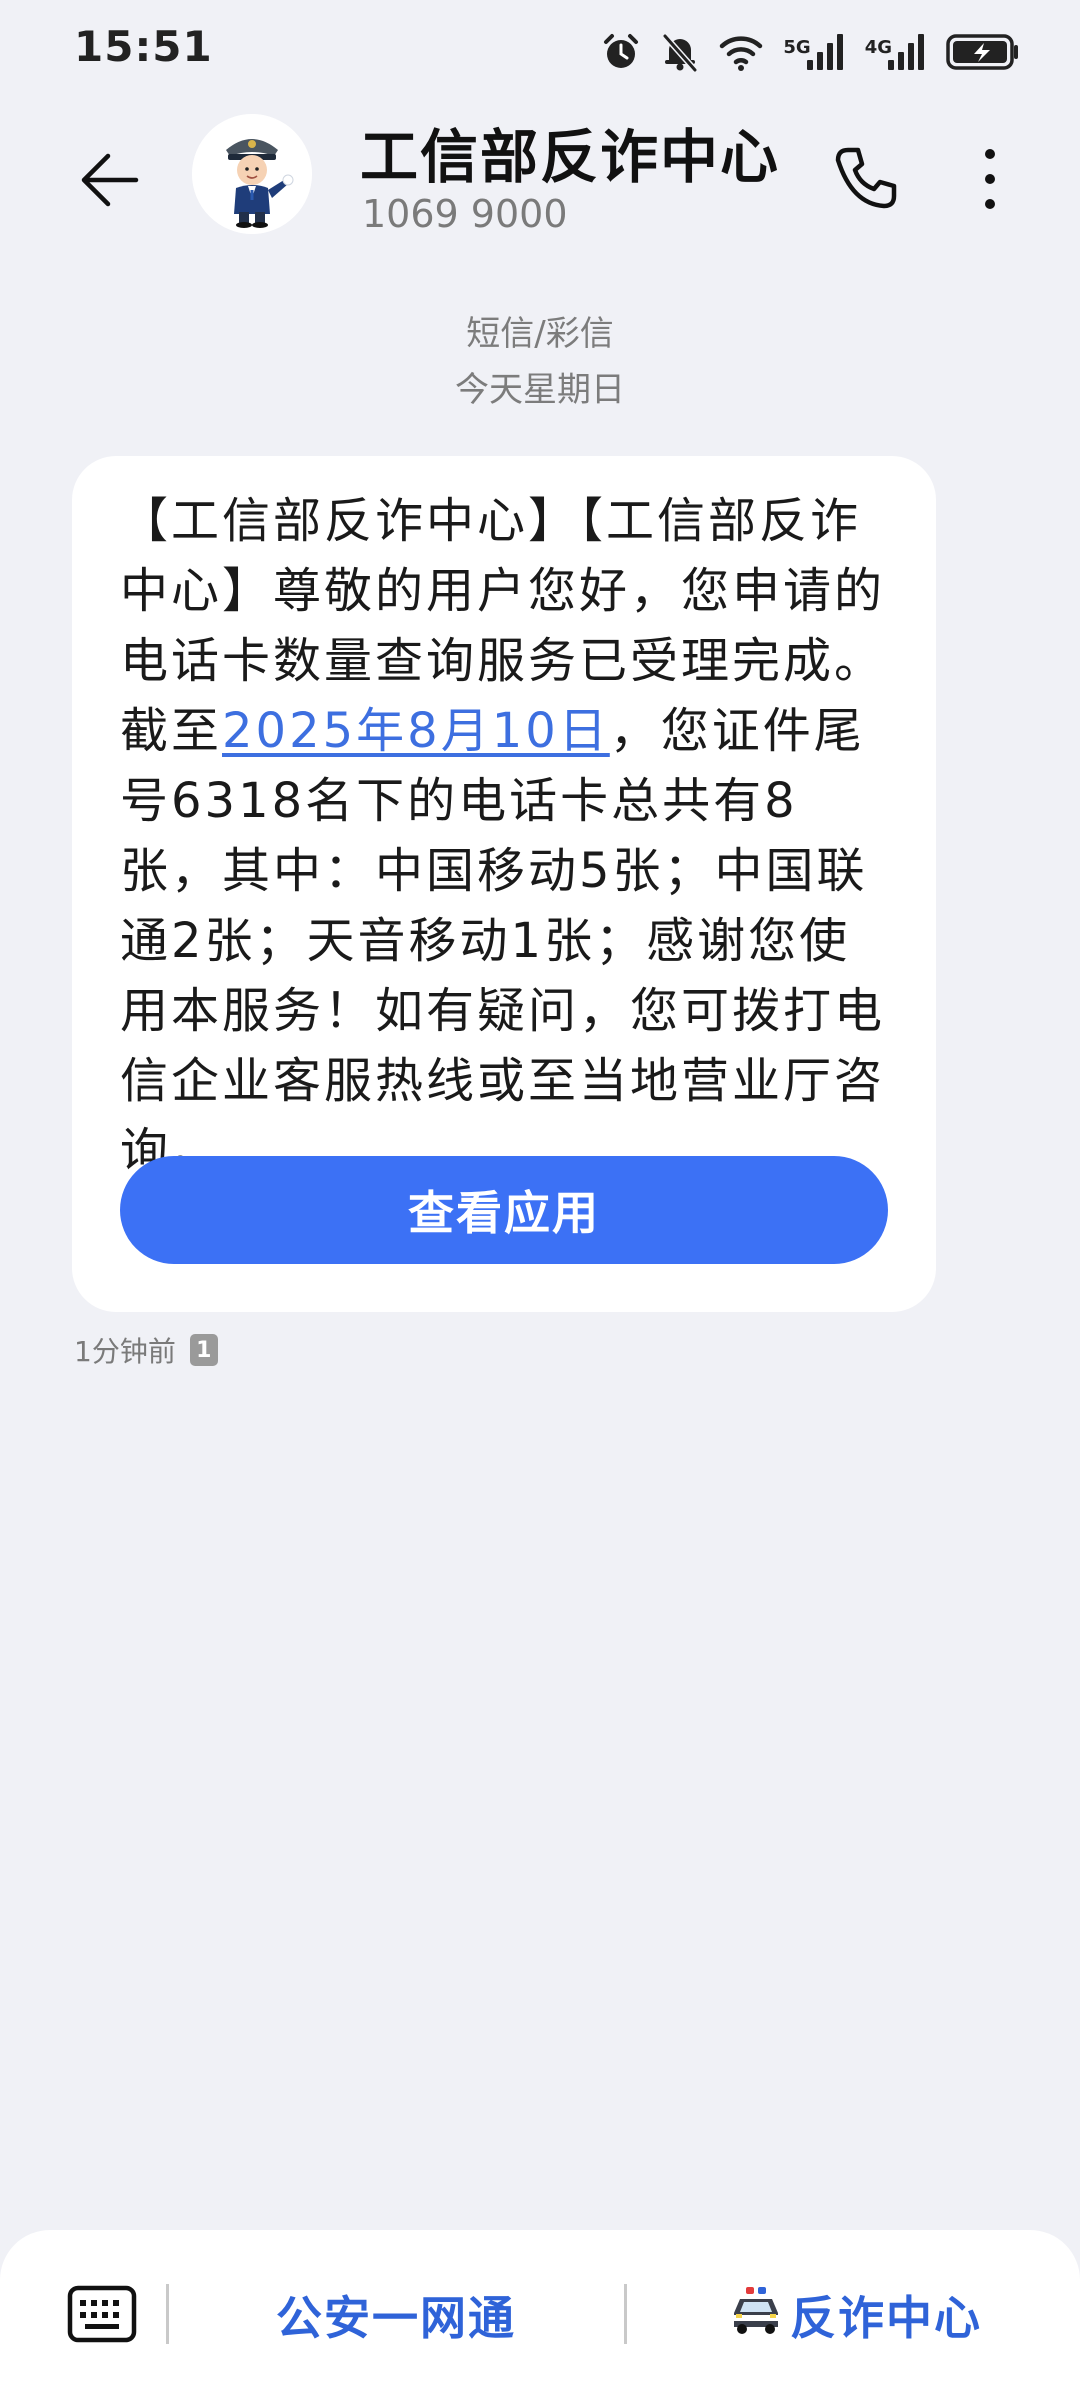  I want to click on keyboard-icon, so click(102, 2314).